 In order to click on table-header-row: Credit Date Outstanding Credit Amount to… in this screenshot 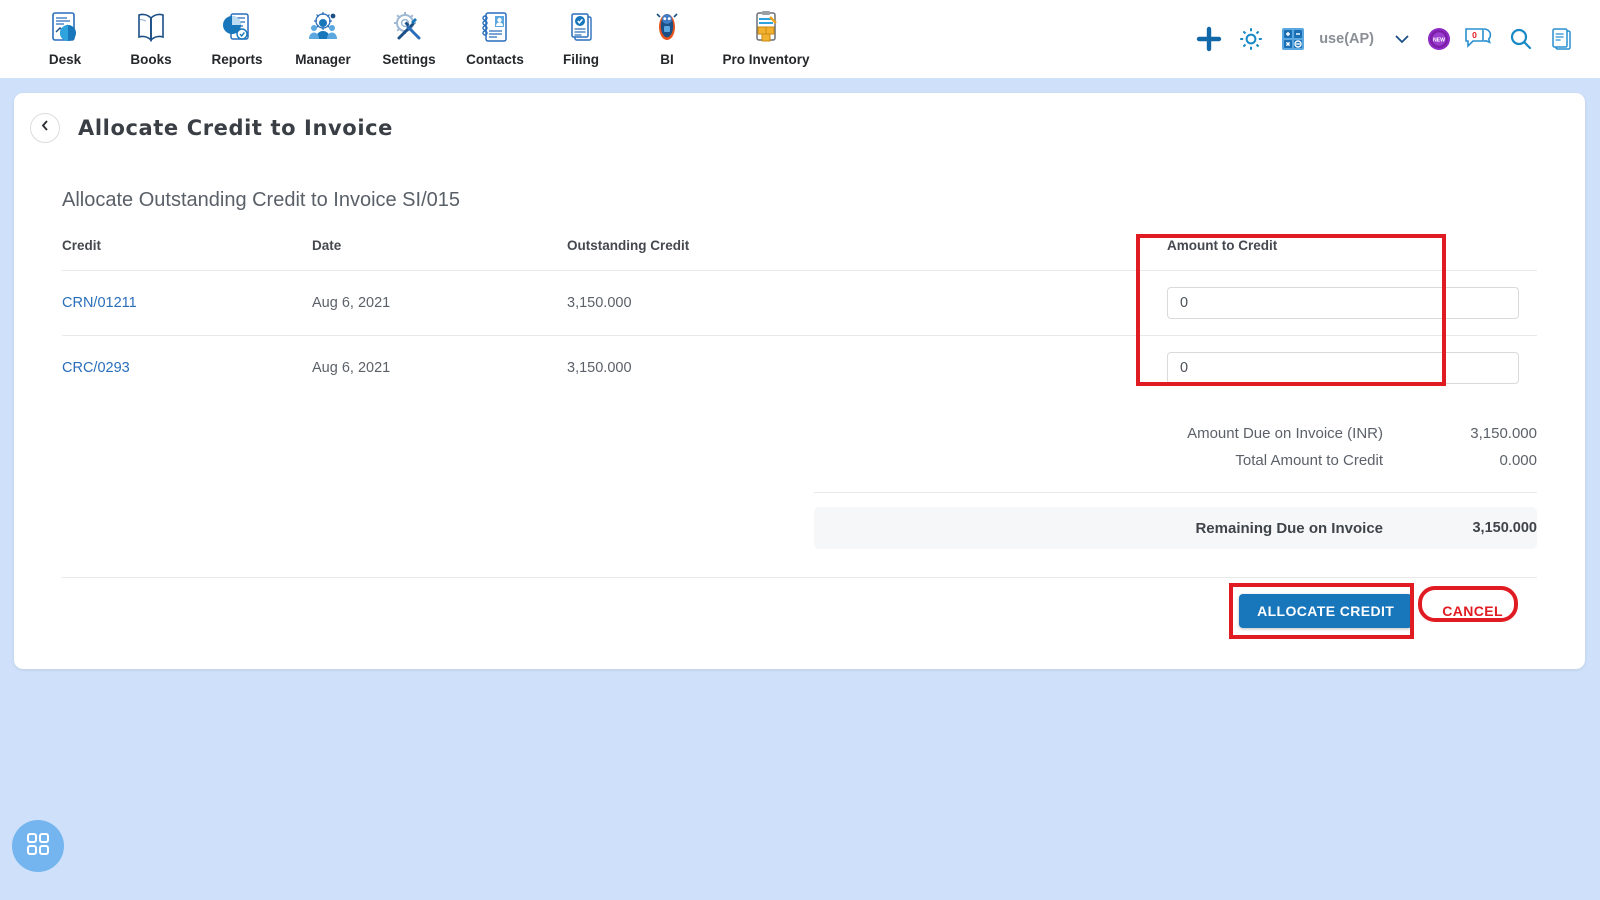, I will do `click(799, 254)`.